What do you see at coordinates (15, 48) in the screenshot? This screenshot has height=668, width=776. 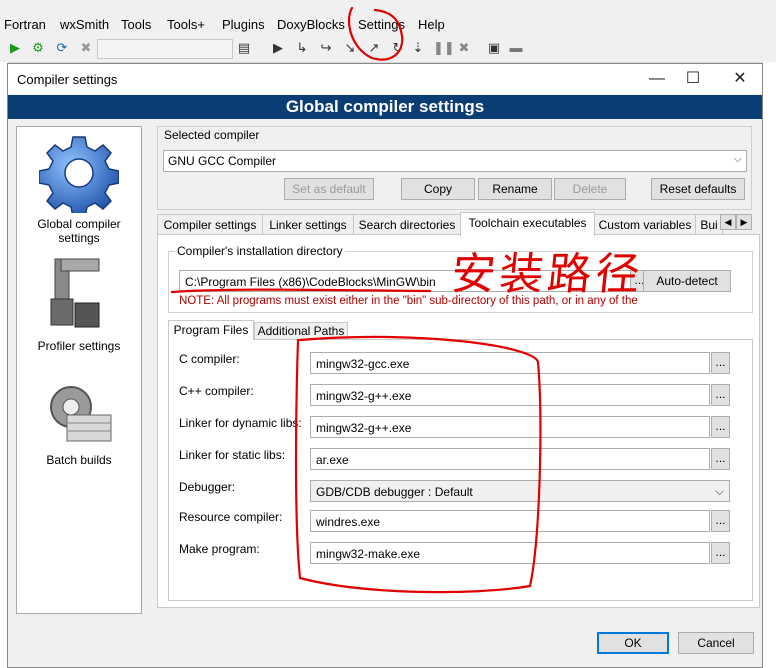 I see `run-icon: ▶` at bounding box center [15, 48].